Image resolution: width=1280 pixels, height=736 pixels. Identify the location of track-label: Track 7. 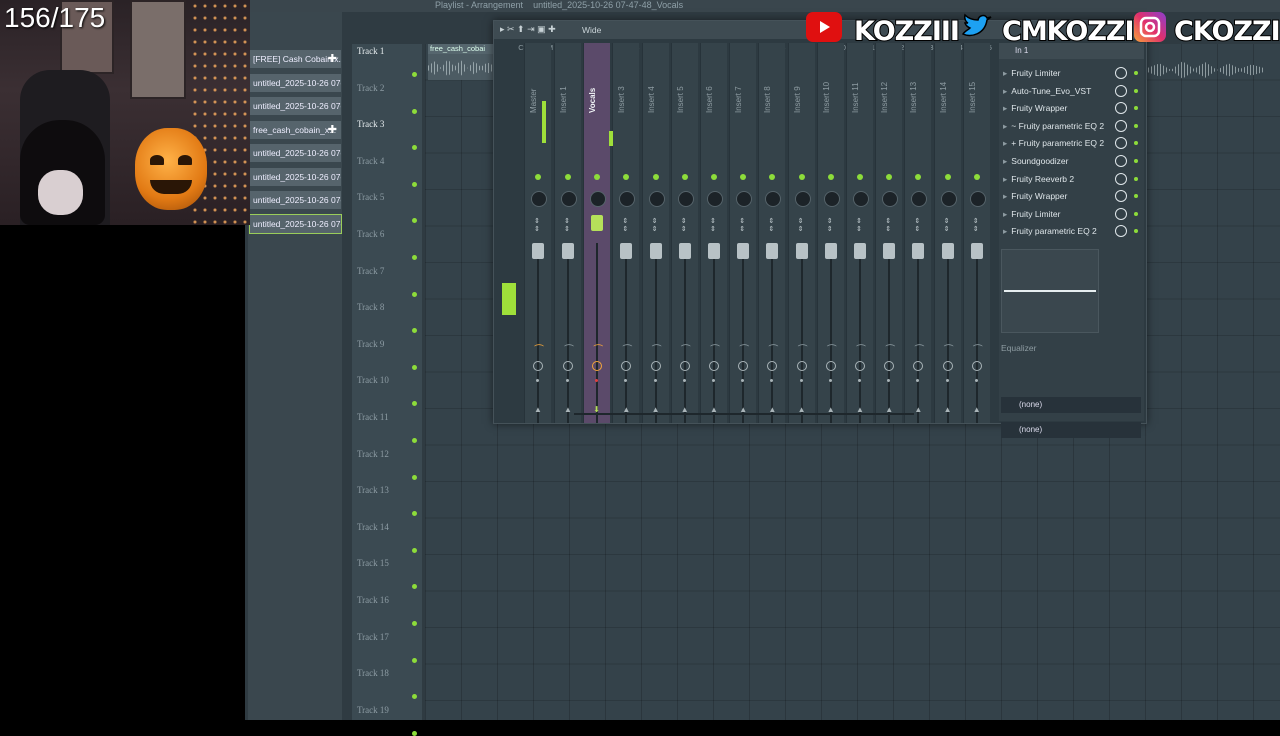
(370, 271).